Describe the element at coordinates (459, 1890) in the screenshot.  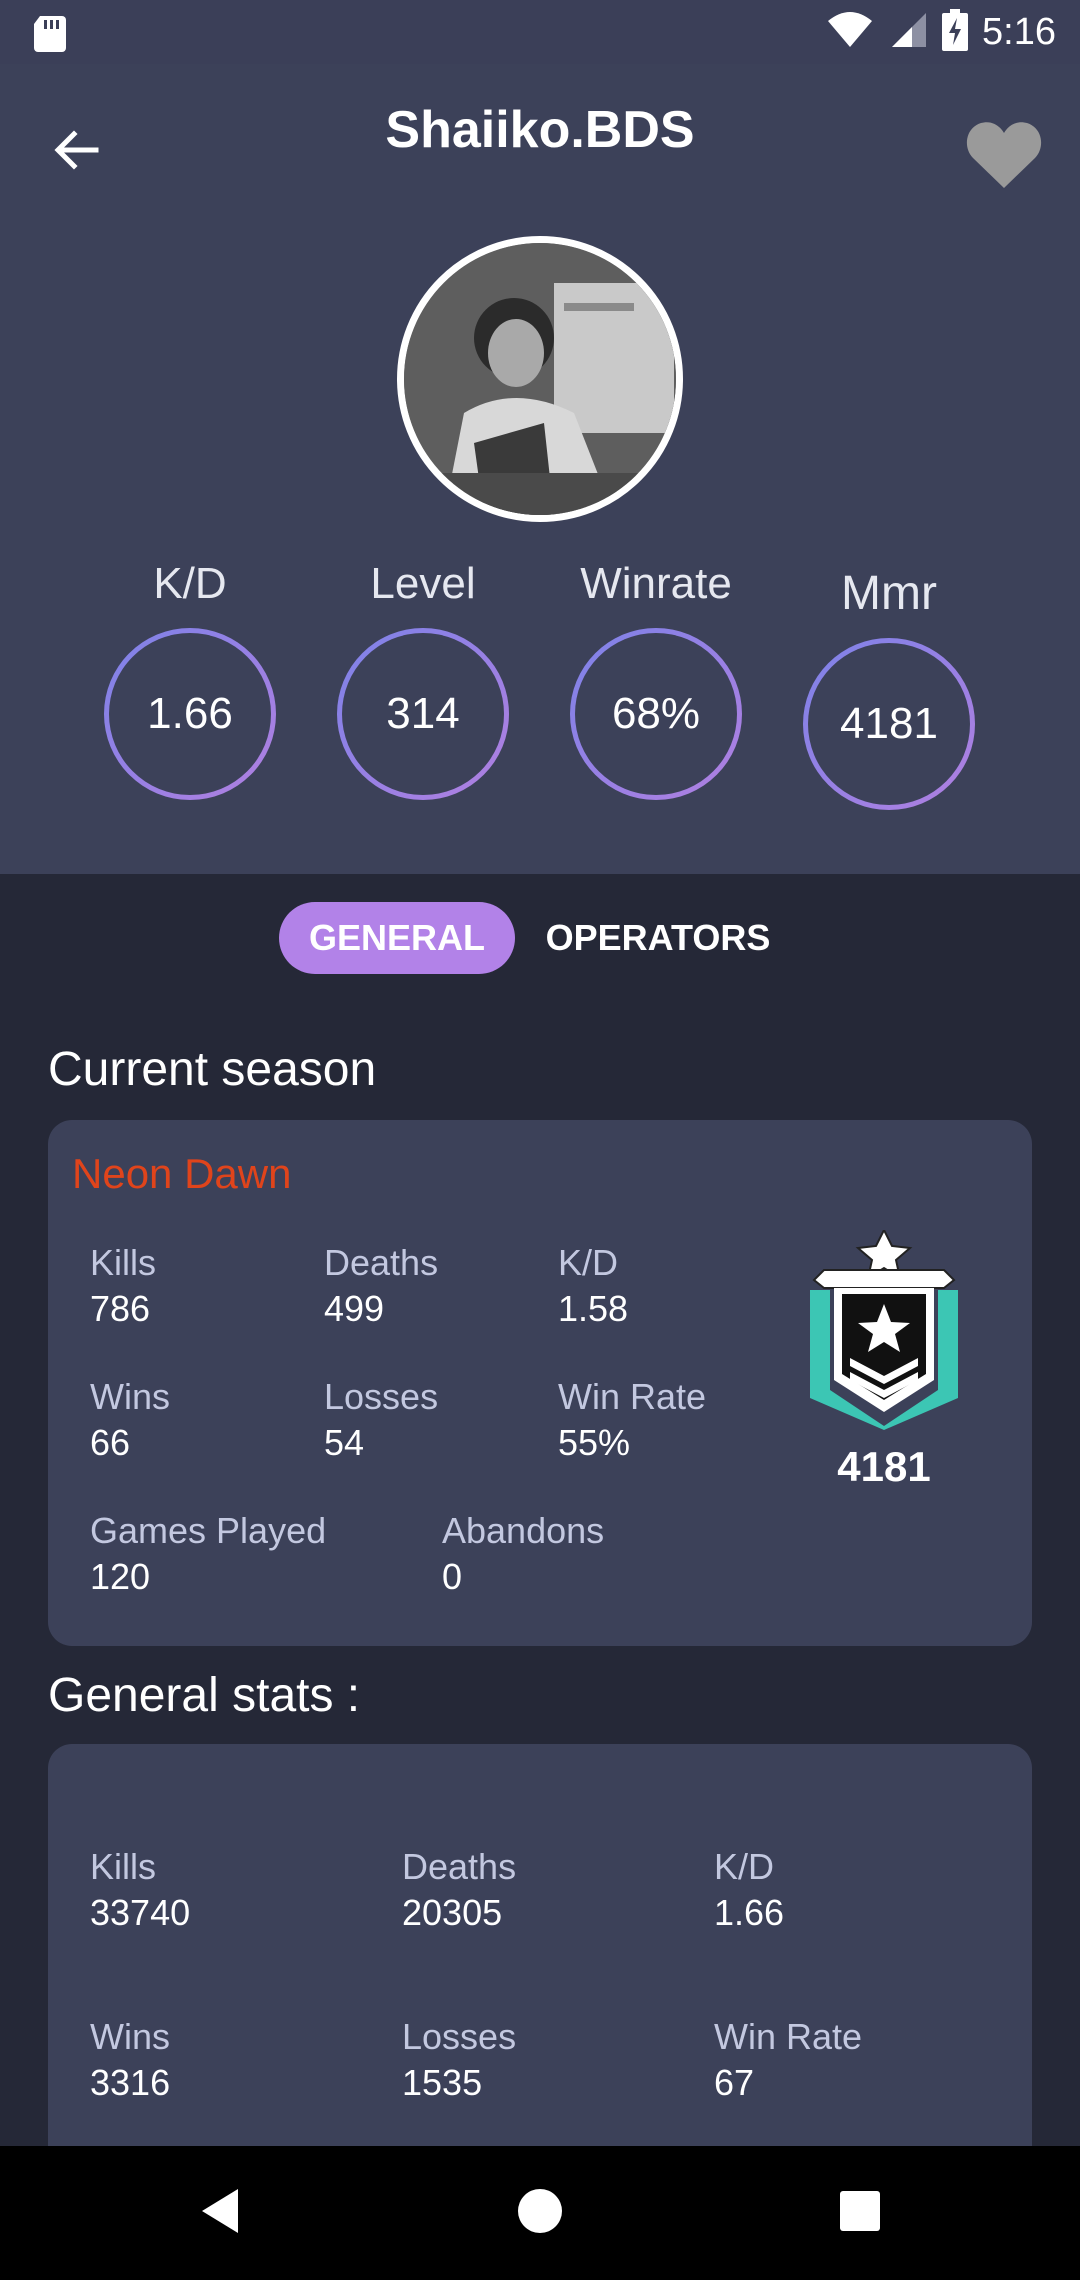
I see `general-stat-deaths: Deaths 20305` at that location.